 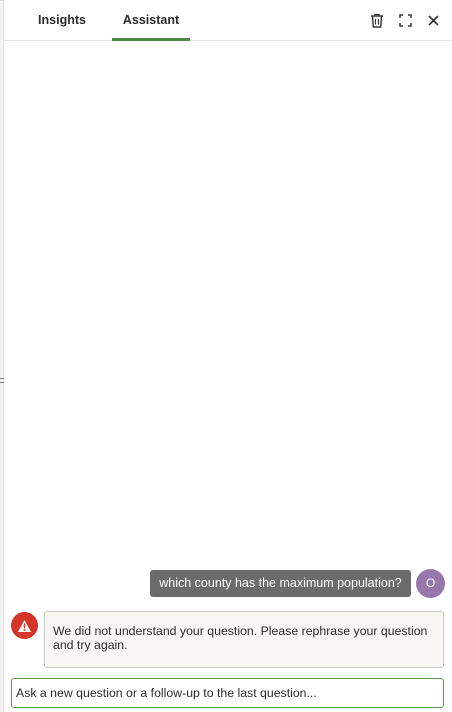 I want to click on expand-icon, so click(x=405, y=20).